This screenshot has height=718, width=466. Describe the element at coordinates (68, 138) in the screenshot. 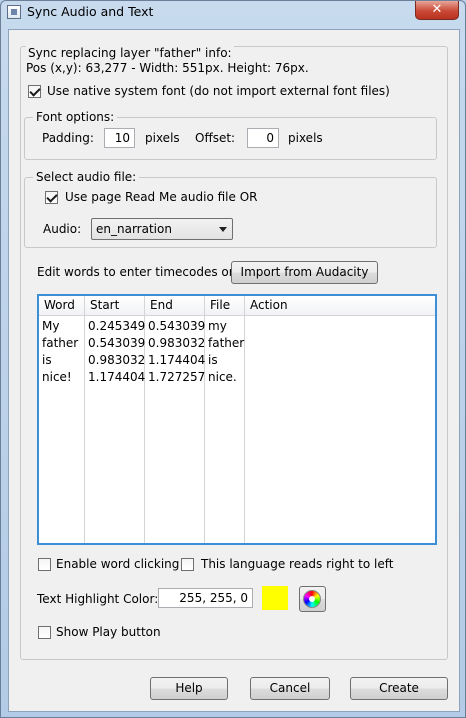

I see `padding-label: Padding:` at that location.